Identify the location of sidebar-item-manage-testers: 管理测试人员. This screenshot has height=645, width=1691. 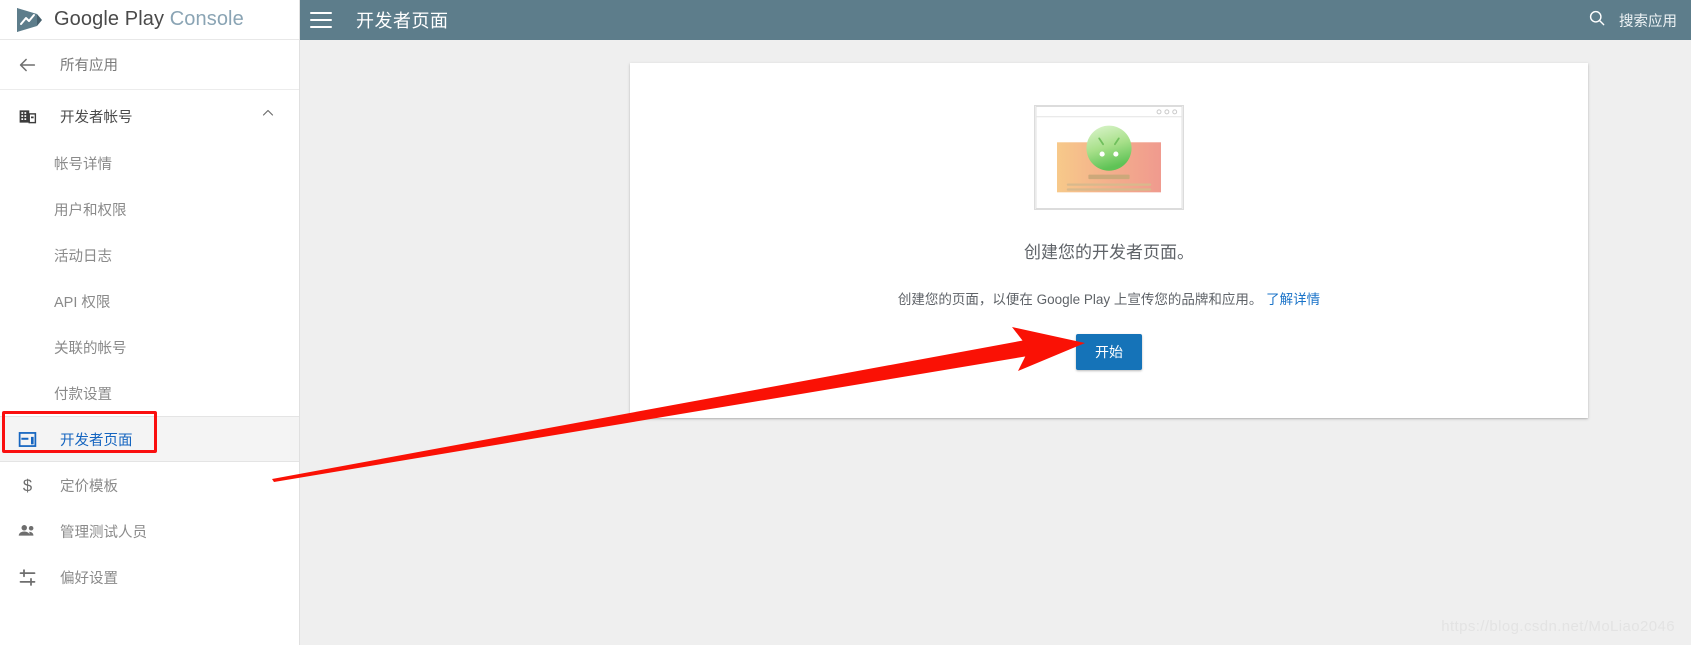
(149, 531).